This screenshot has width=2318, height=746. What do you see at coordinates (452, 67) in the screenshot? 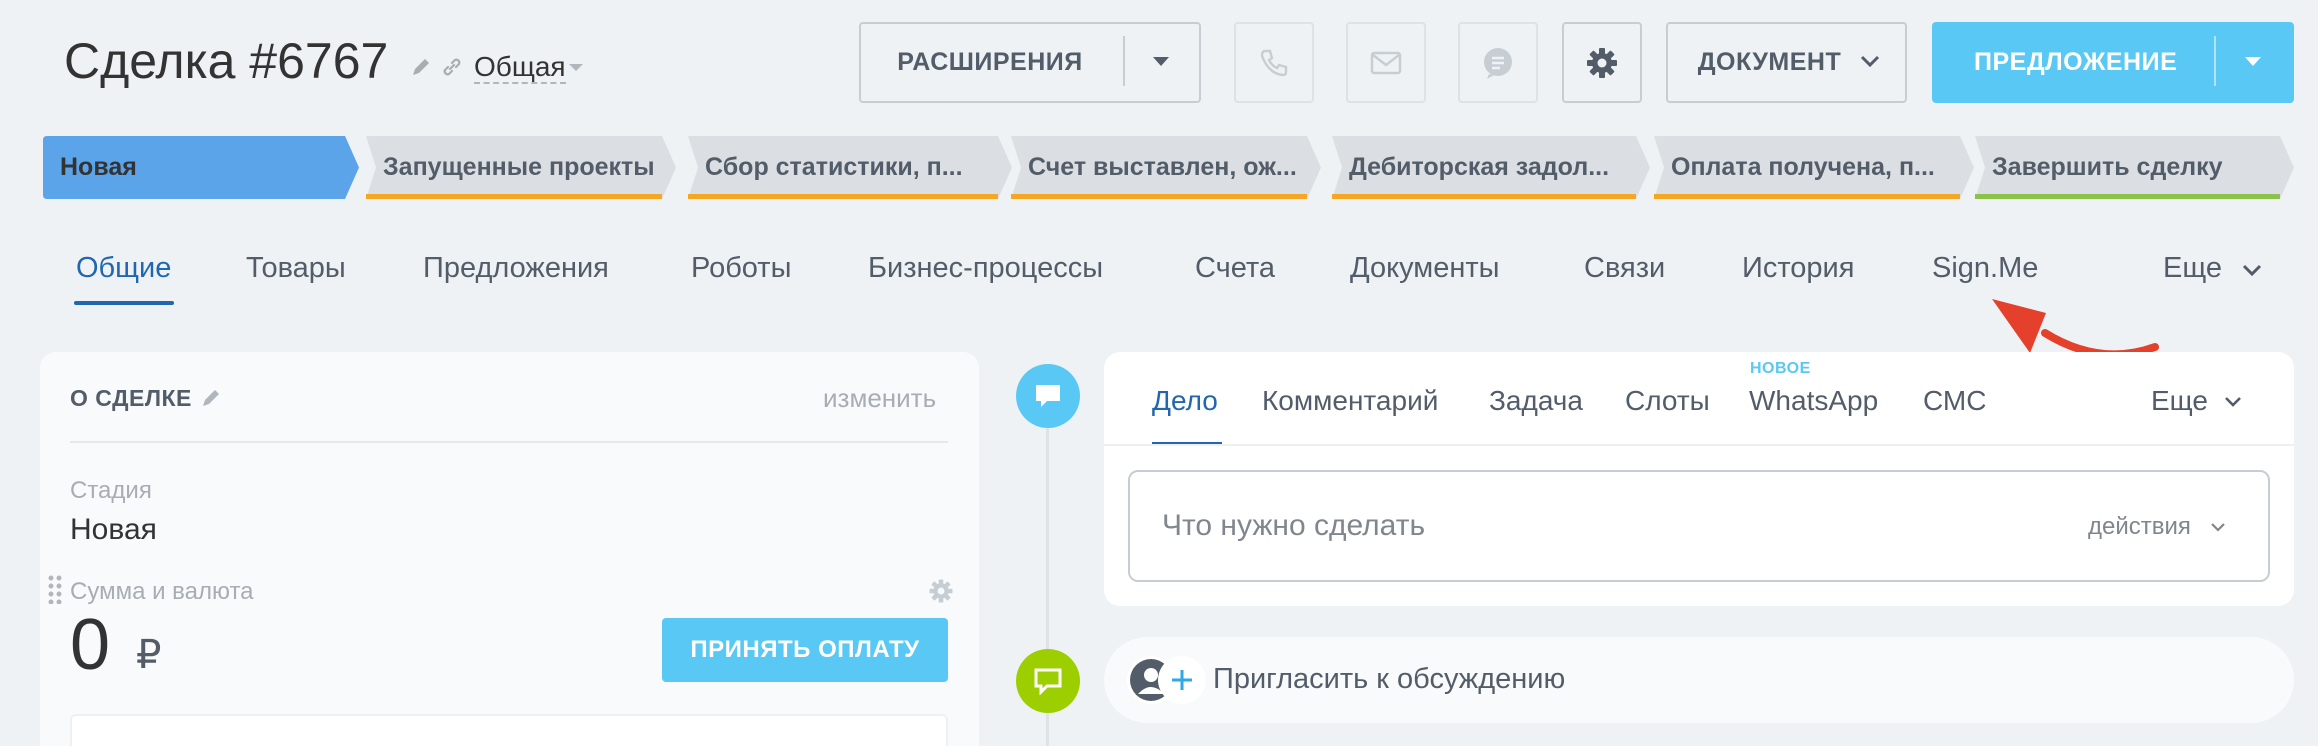
I see `link-icon` at bounding box center [452, 67].